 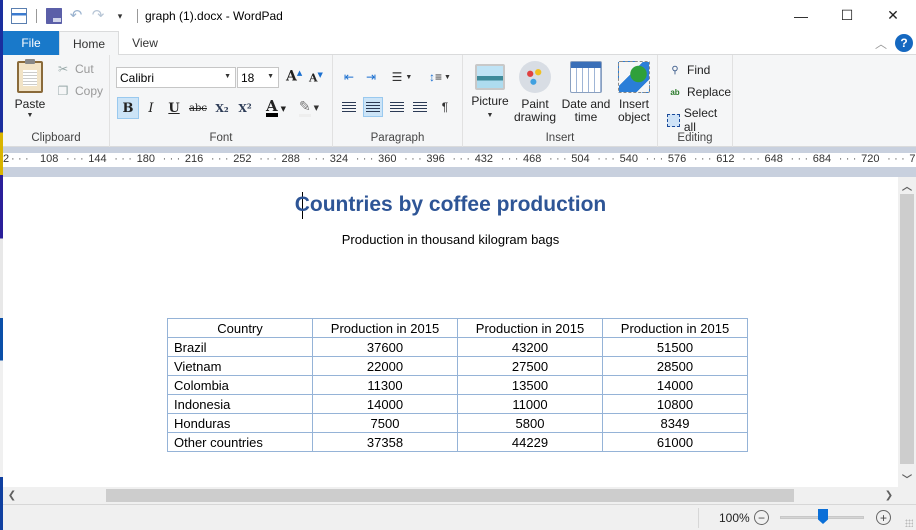 What do you see at coordinates (450, 239) in the screenshot?
I see `document-subtitle: Production in thousand kilogram bags` at bounding box center [450, 239].